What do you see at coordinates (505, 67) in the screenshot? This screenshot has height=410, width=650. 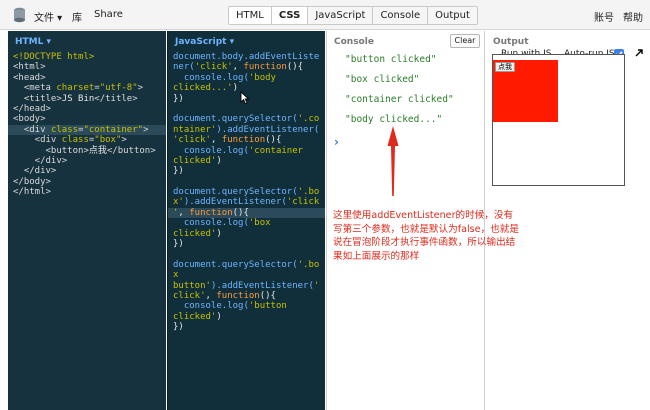 I see `click-me-button: 点我` at bounding box center [505, 67].